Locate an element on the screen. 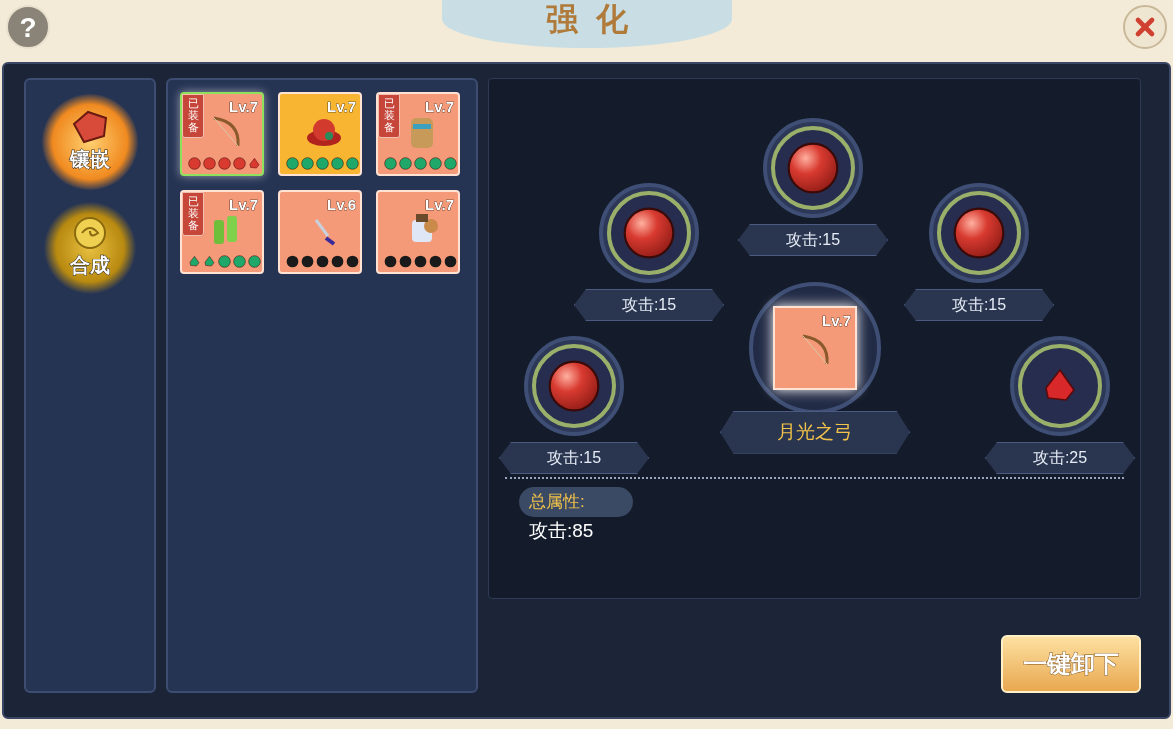 The height and width of the screenshot is (729, 1173). close-button is located at coordinates (1145, 27).